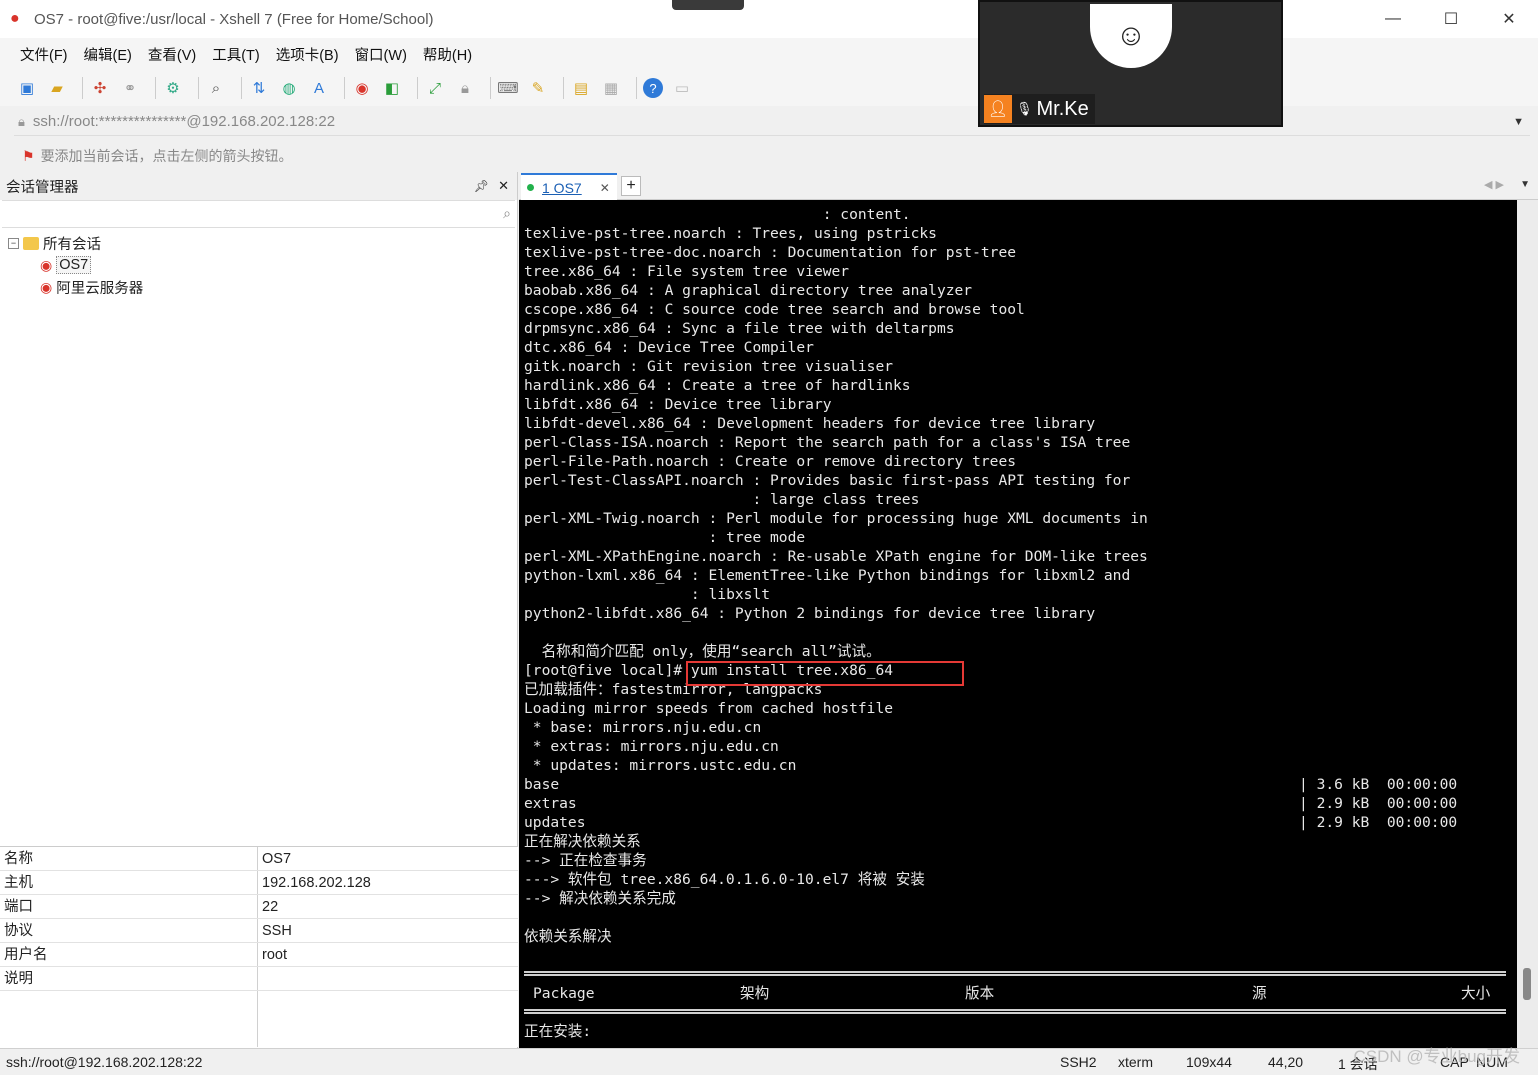 This screenshot has width=1538, height=1075. What do you see at coordinates (258, 214) in the screenshot?
I see `session-search-input: ⌕` at bounding box center [258, 214].